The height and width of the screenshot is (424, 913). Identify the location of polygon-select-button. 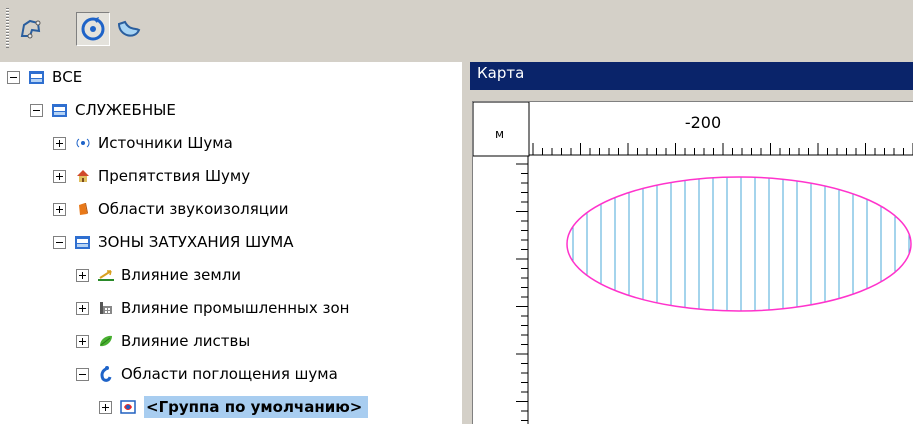
(31, 29).